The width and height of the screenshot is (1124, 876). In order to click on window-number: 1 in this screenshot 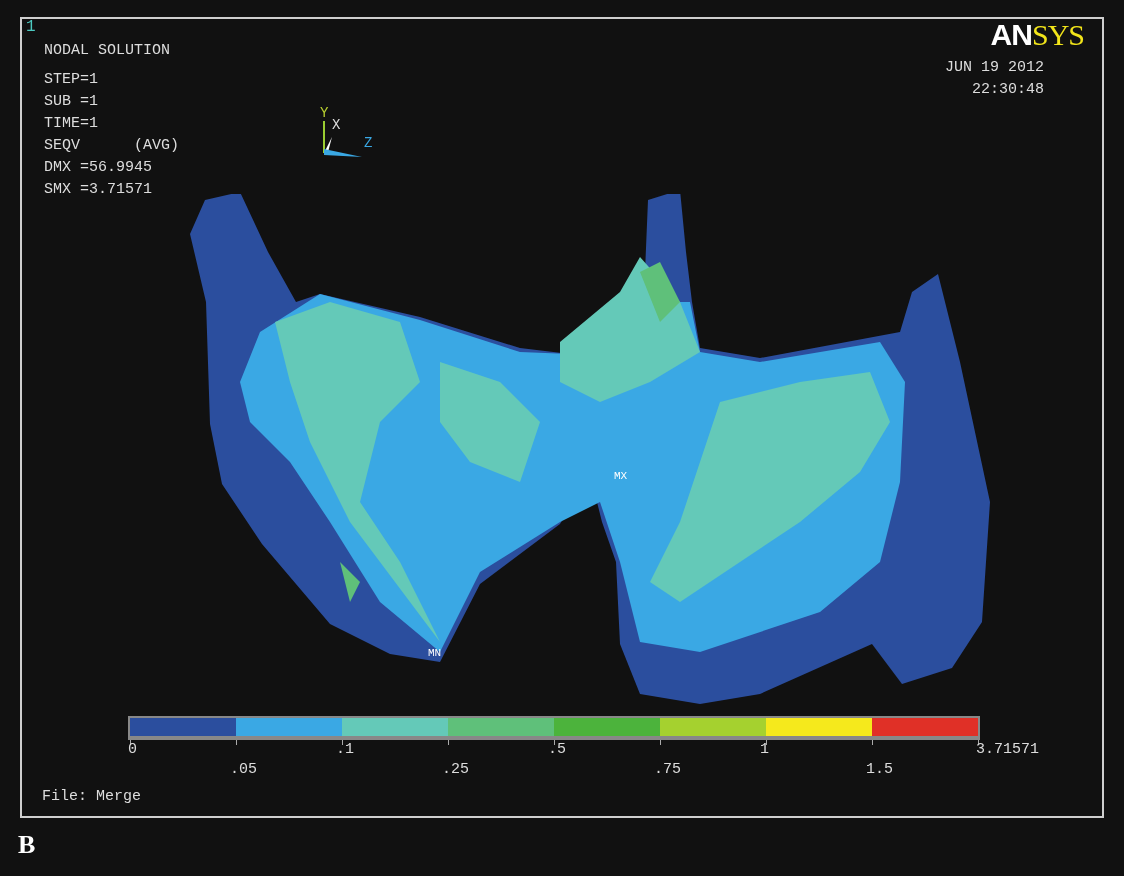, I will do `click(31, 27)`.